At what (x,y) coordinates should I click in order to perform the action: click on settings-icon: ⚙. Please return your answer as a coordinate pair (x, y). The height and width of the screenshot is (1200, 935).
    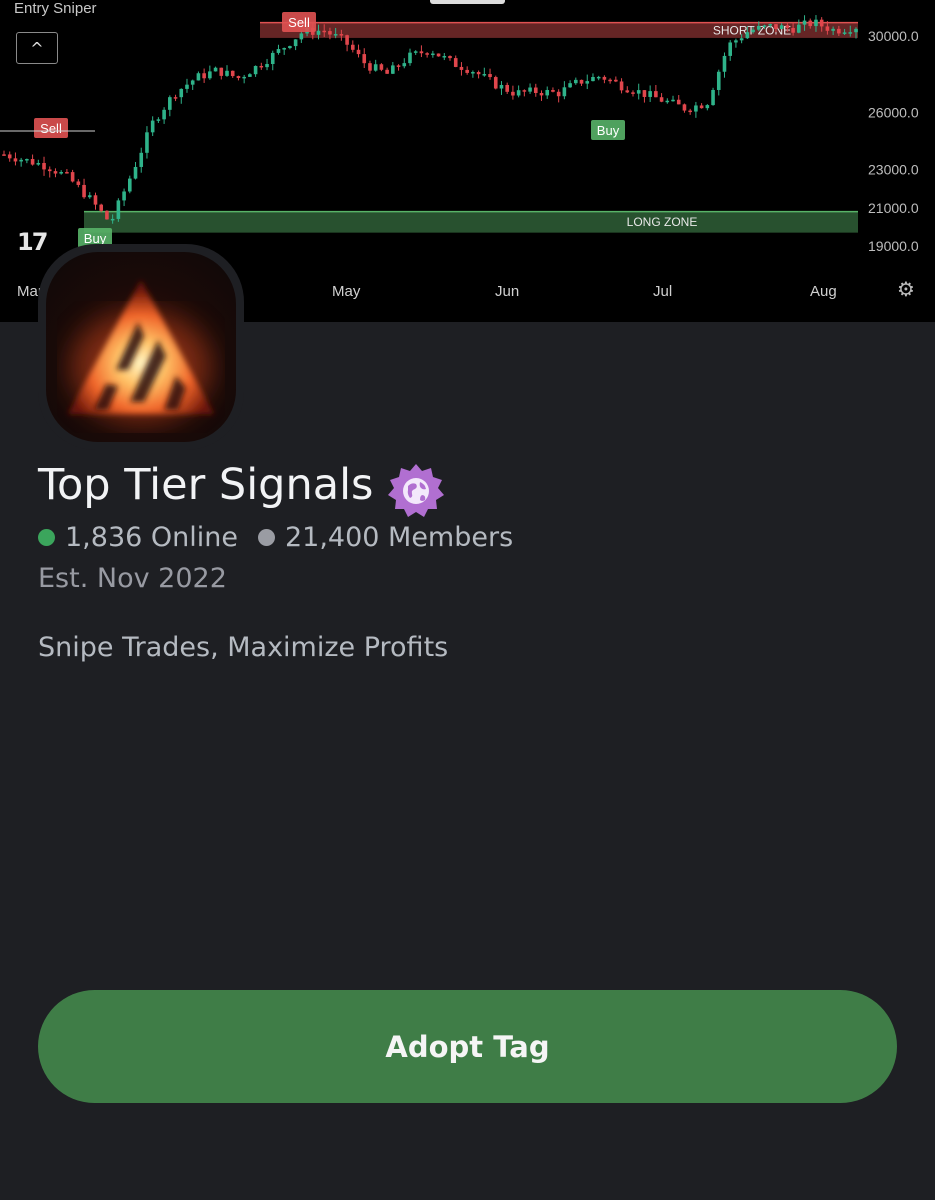
    Looking at the image, I should click on (906, 289).